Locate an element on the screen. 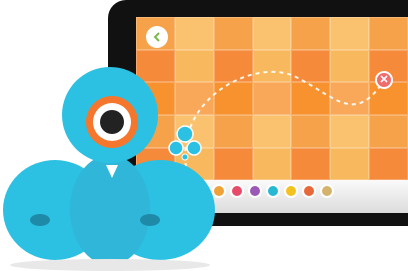  chevron-left-icon is located at coordinates (156, 37).